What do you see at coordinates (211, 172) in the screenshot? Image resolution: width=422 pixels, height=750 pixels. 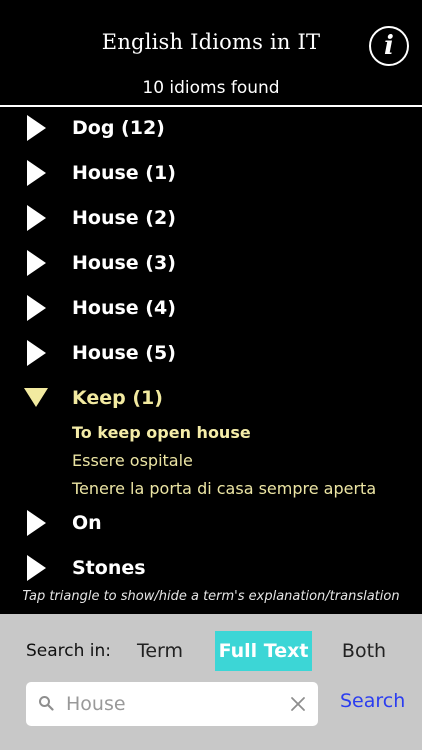 I see `list-item: House (1)` at bounding box center [211, 172].